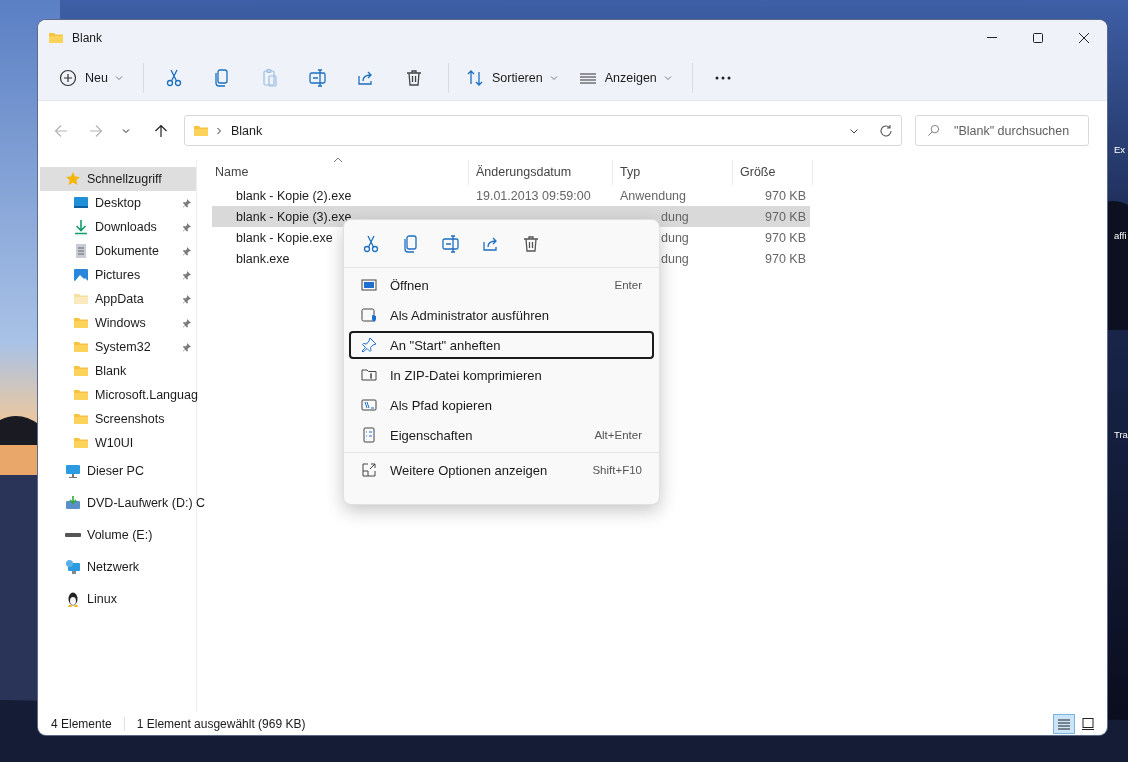 This screenshot has height=762, width=1128. Describe the element at coordinates (501, 405) in the screenshot. I see `menu-item: Als Pfad kopieren` at that location.